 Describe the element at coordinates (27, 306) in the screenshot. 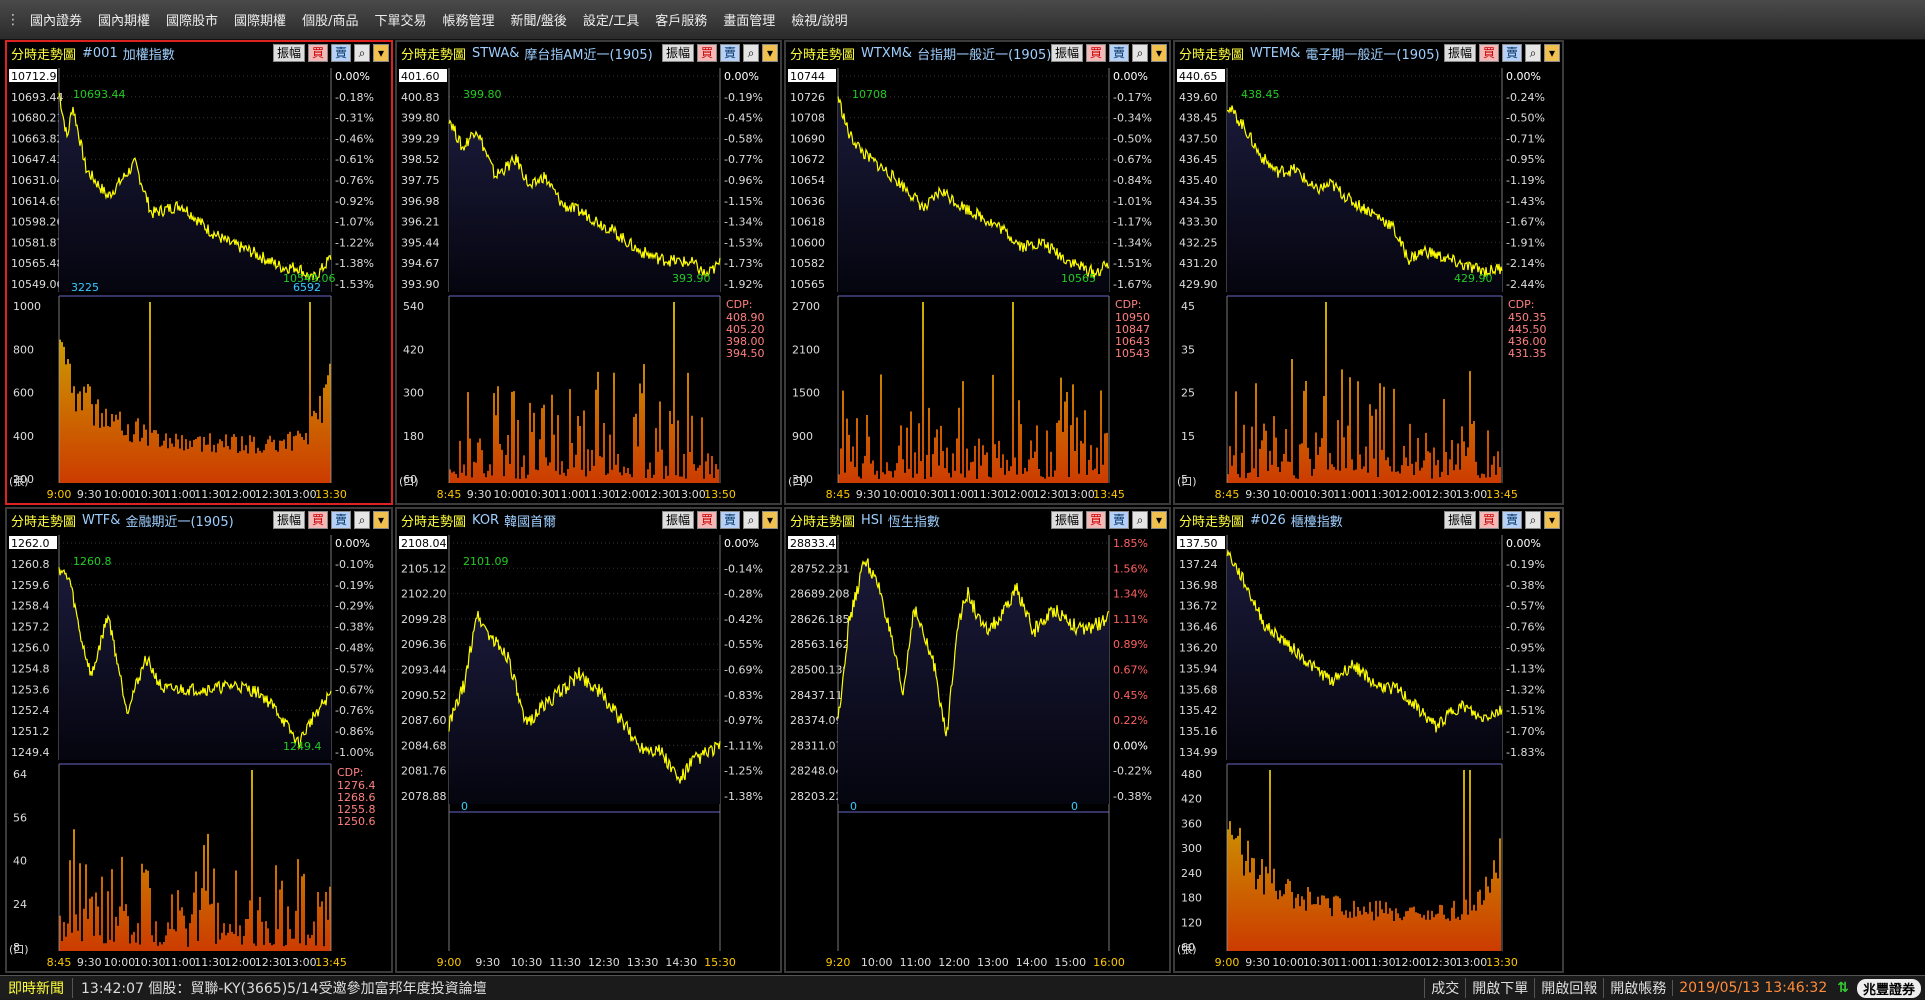

I see `volume-tick-label: 1000` at that location.